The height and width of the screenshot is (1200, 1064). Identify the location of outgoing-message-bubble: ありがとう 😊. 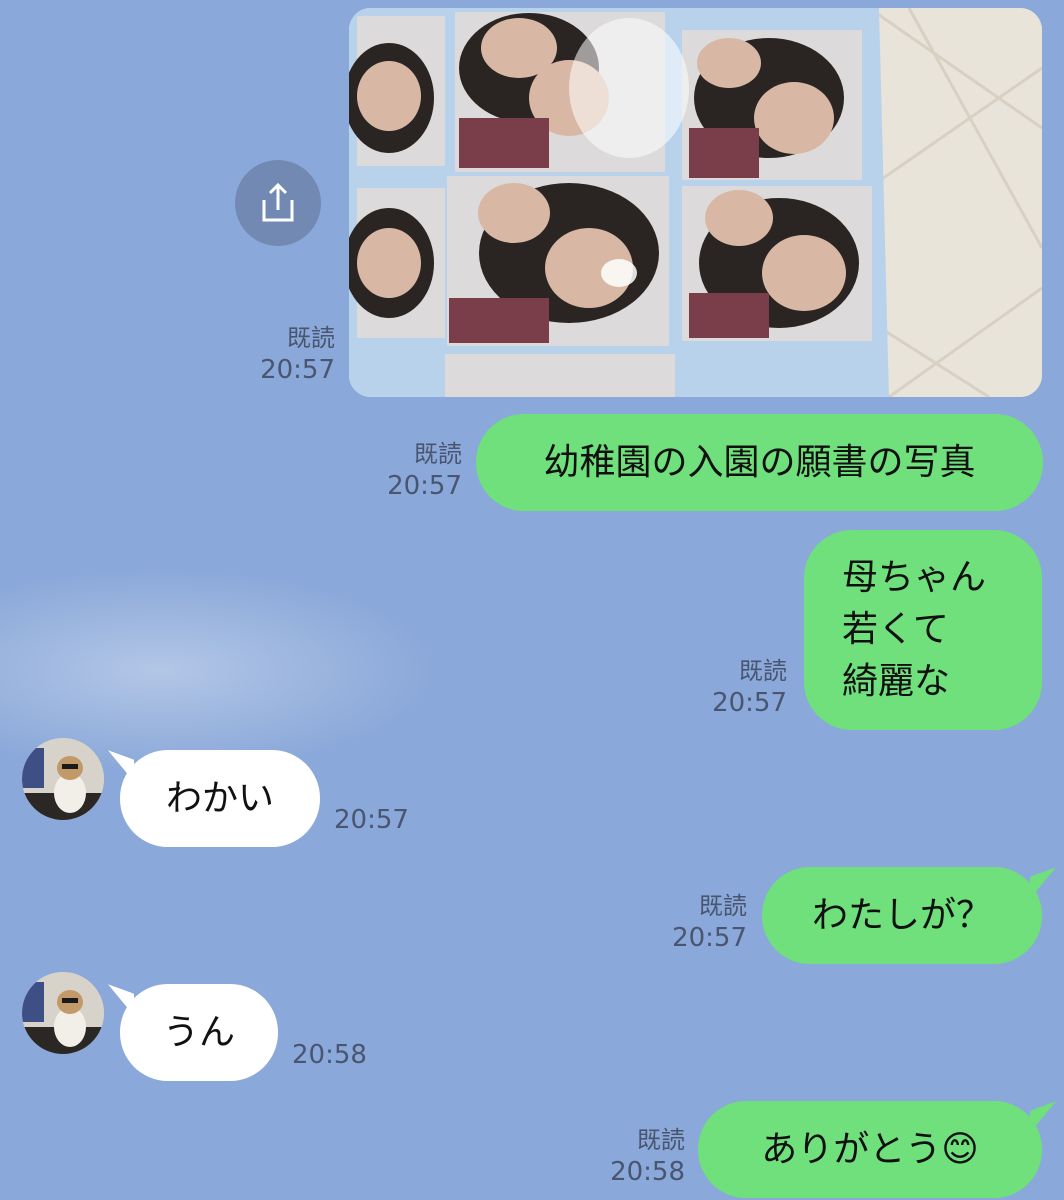
(870, 1149).